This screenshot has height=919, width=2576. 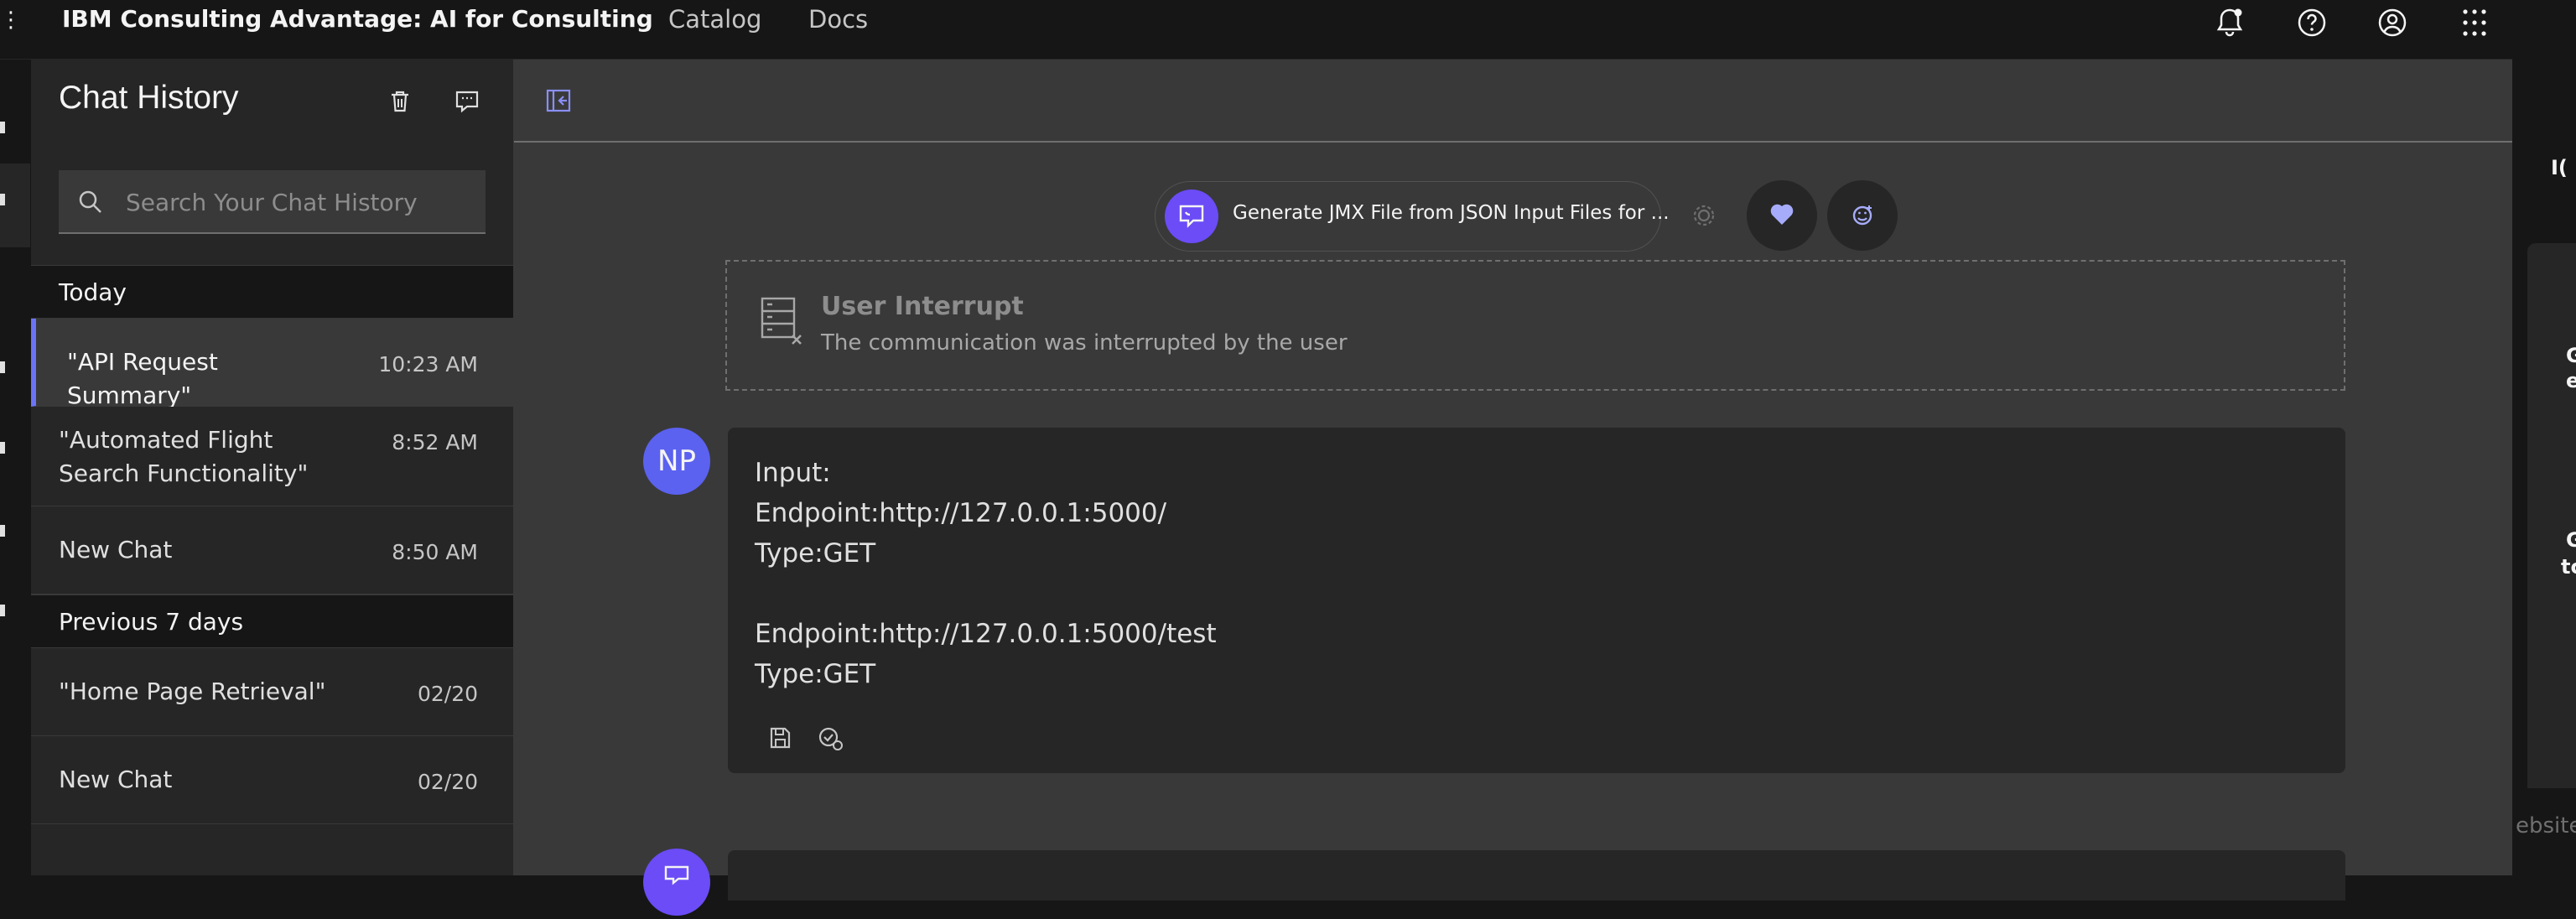 I want to click on chat-search-box, so click(x=272, y=202).